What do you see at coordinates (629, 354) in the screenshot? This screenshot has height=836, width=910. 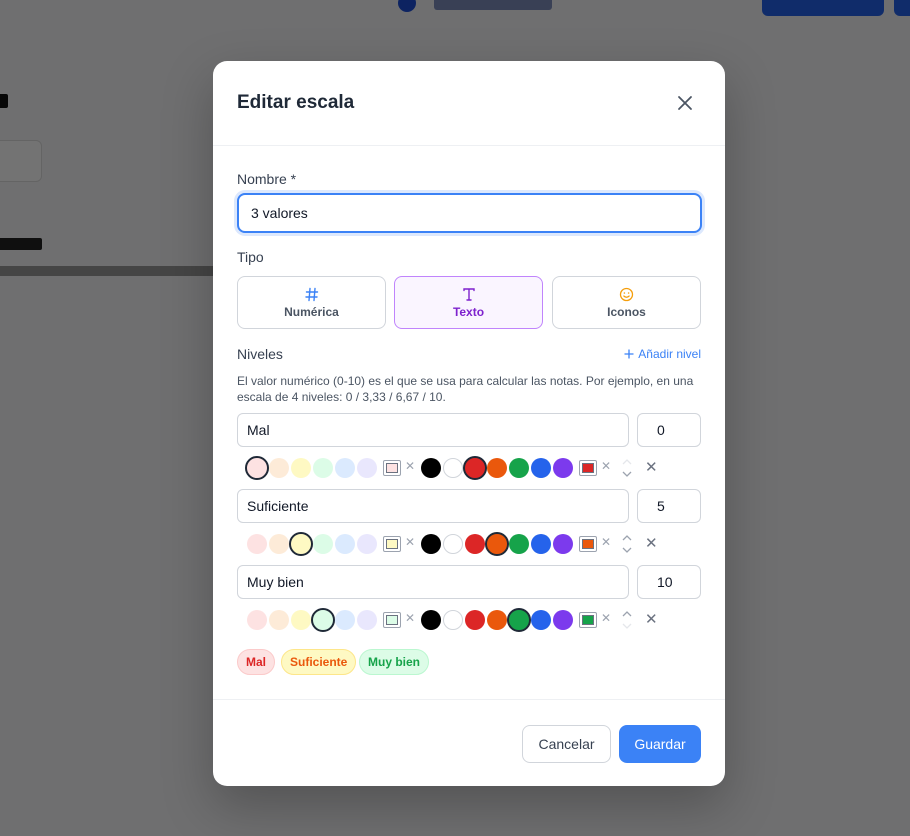 I see `plus-icon` at bounding box center [629, 354].